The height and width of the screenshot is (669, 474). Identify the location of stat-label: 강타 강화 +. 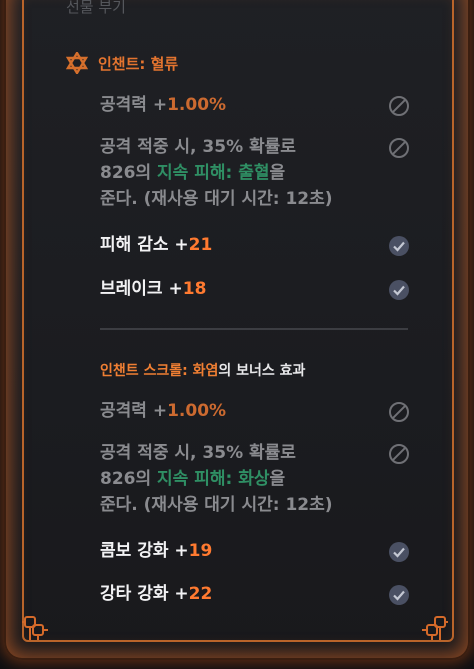
(144, 594).